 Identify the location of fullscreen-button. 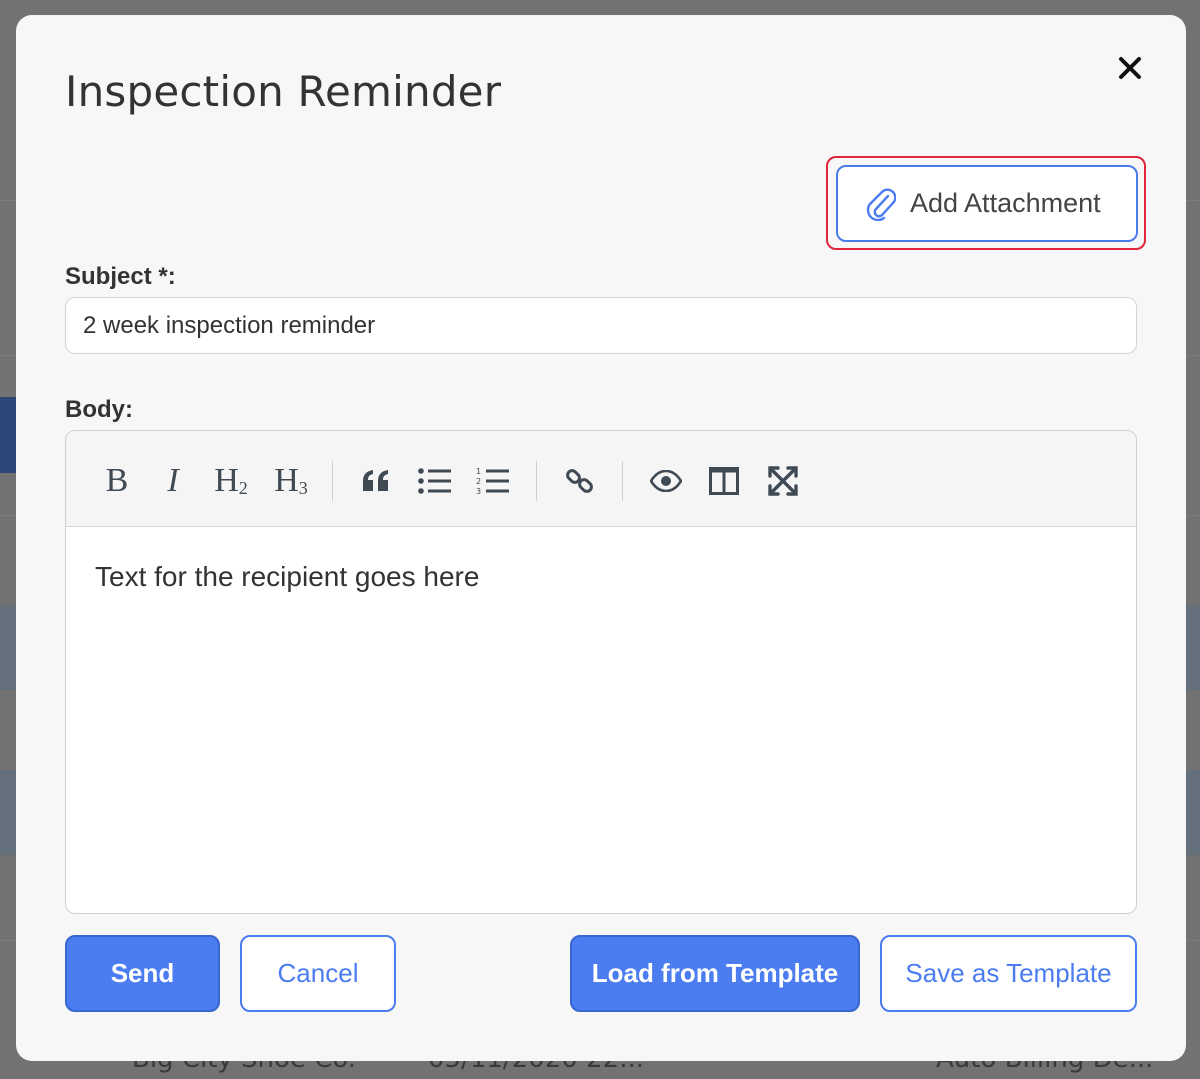
(783, 481).